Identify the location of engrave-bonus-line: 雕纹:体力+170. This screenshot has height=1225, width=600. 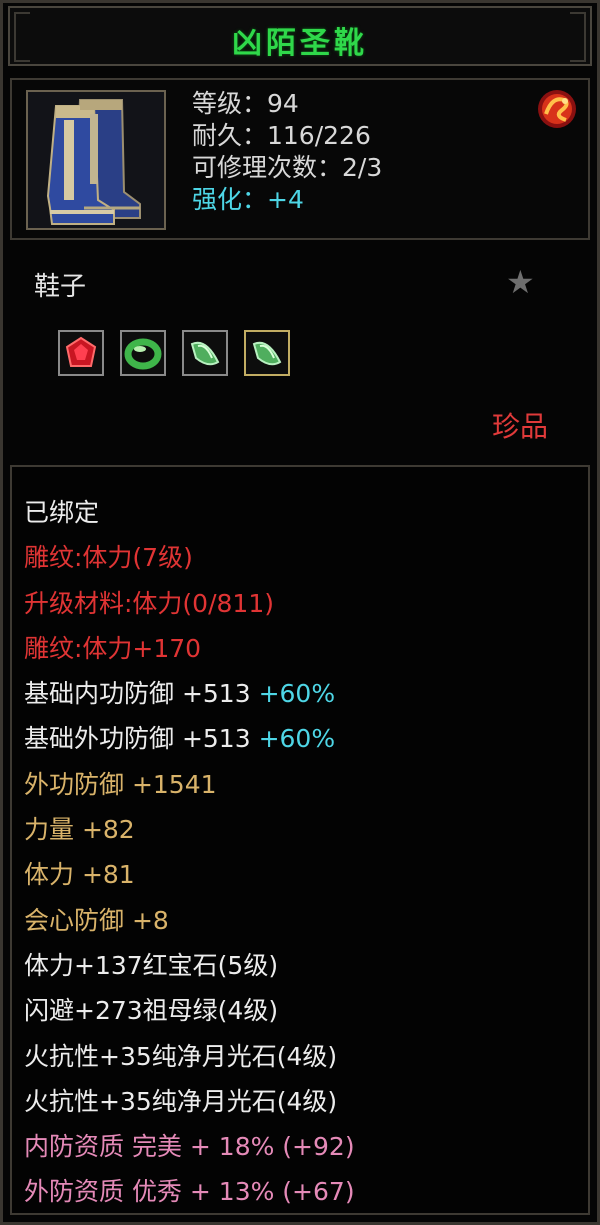
(113, 648).